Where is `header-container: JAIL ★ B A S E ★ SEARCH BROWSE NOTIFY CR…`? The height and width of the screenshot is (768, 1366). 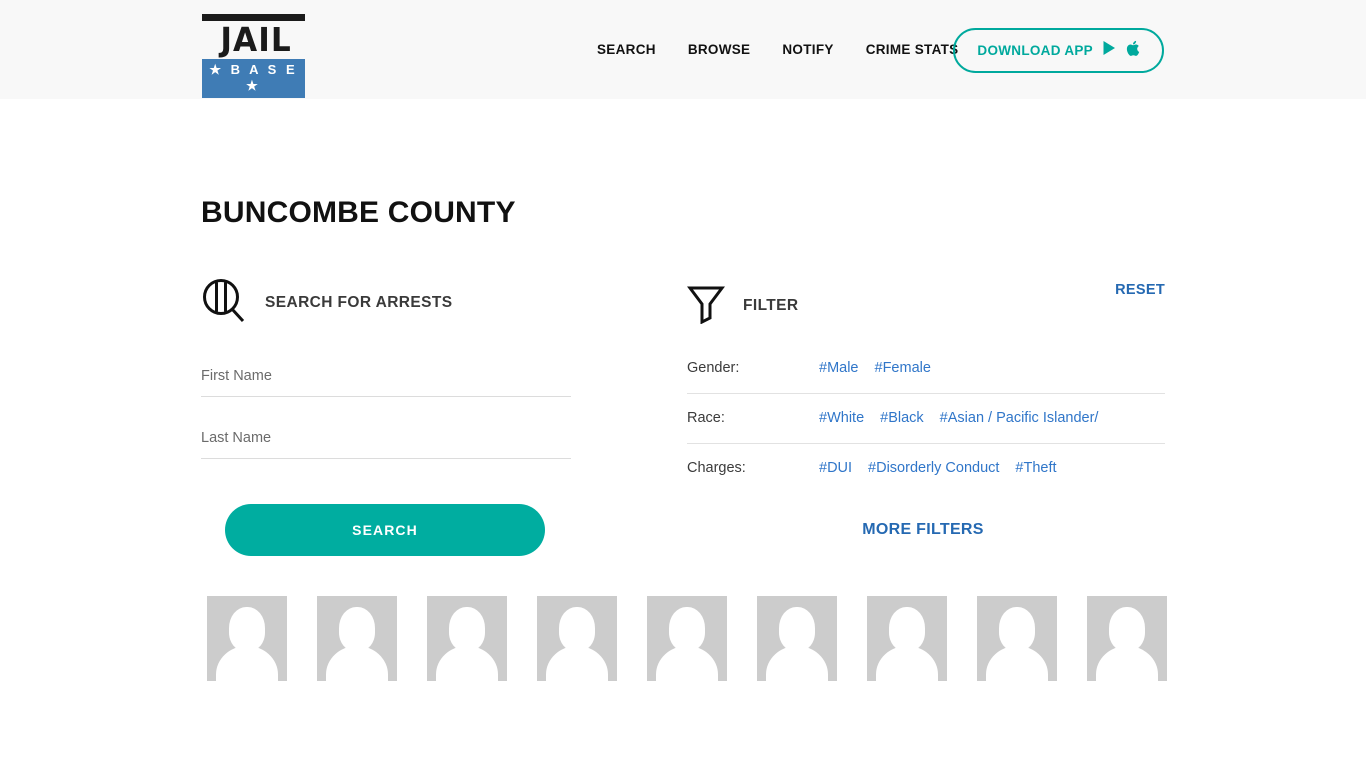 header-container: JAIL ★ B A S E ★ SEARCH BROWSE NOTIFY CR… is located at coordinates (683, 49).